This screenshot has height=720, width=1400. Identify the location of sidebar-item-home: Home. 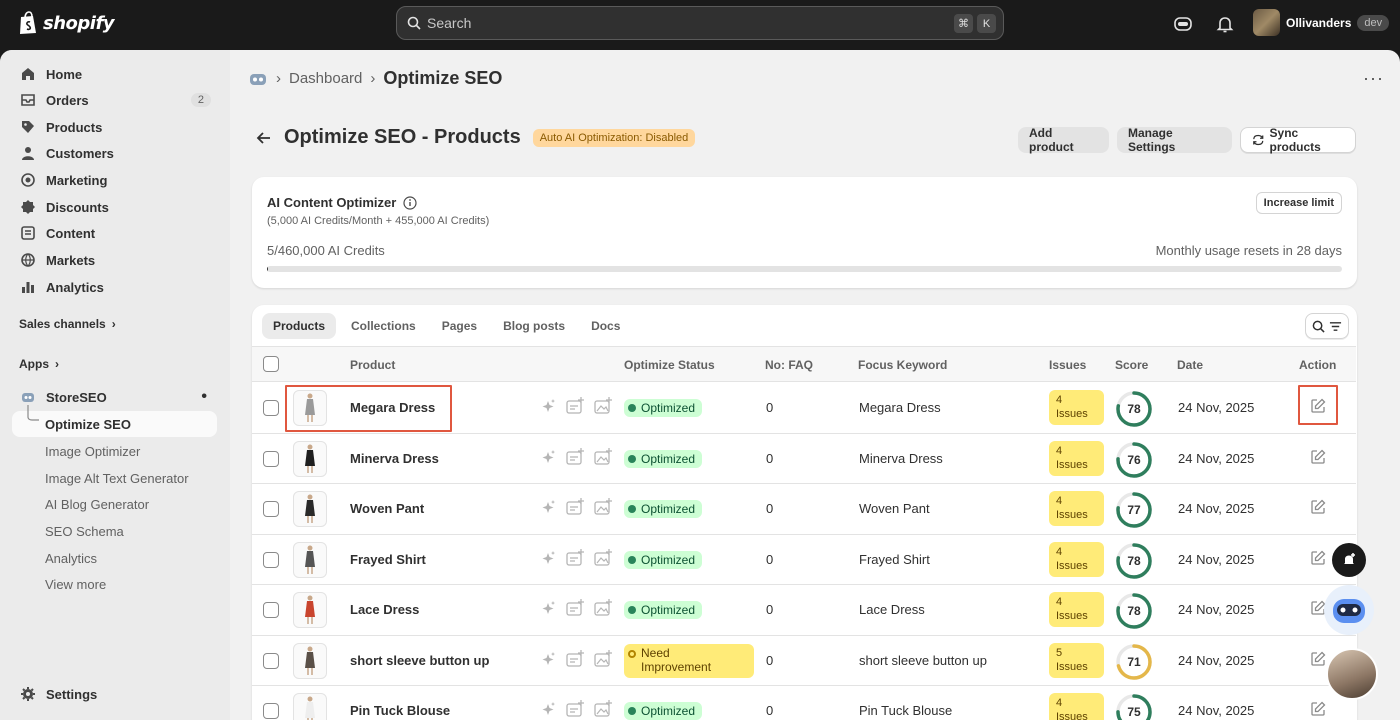
(114, 74).